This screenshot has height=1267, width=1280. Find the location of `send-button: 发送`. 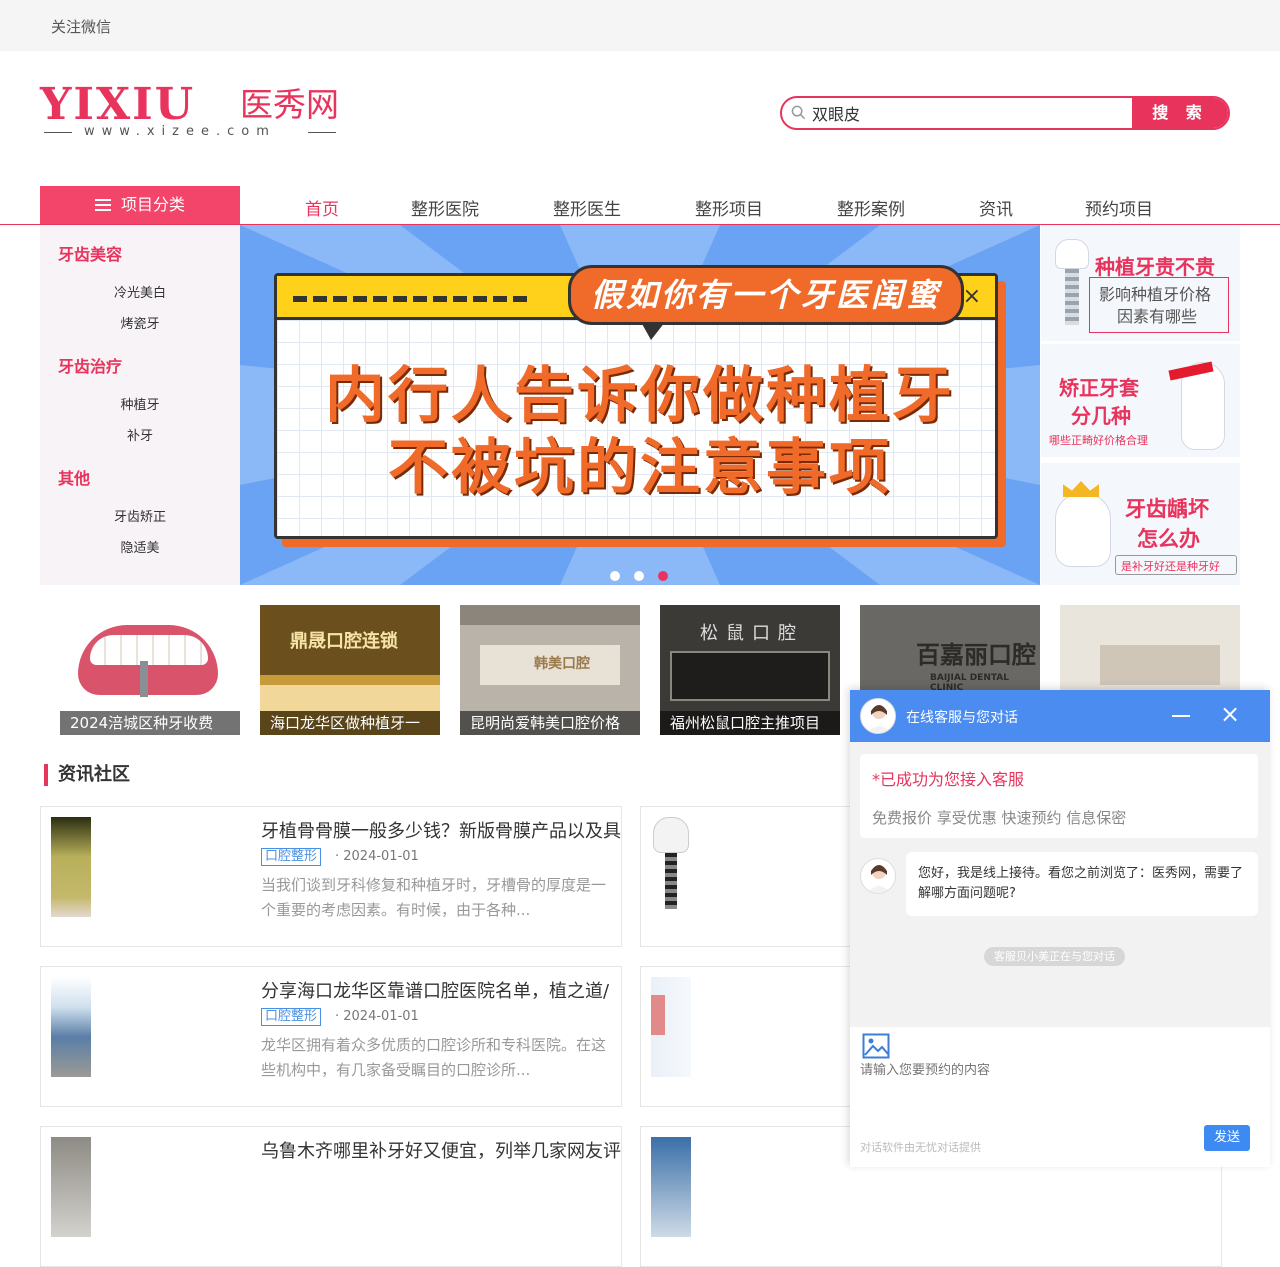

send-button: 发送 is located at coordinates (1227, 1138).